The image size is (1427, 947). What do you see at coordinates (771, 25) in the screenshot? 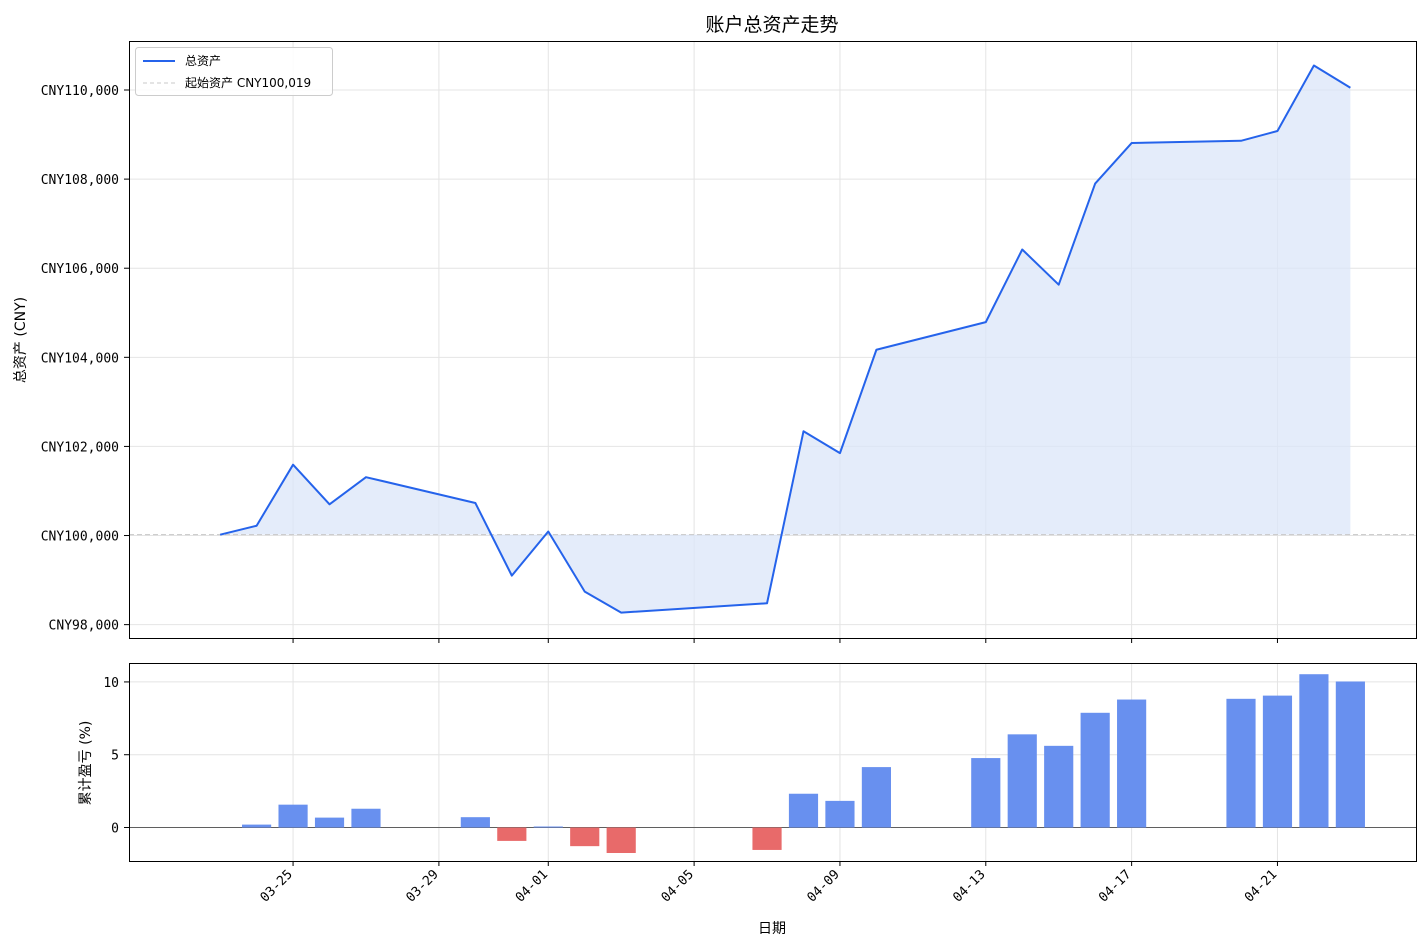
I see `chart-title: 账户总资产走势` at bounding box center [771, 25].